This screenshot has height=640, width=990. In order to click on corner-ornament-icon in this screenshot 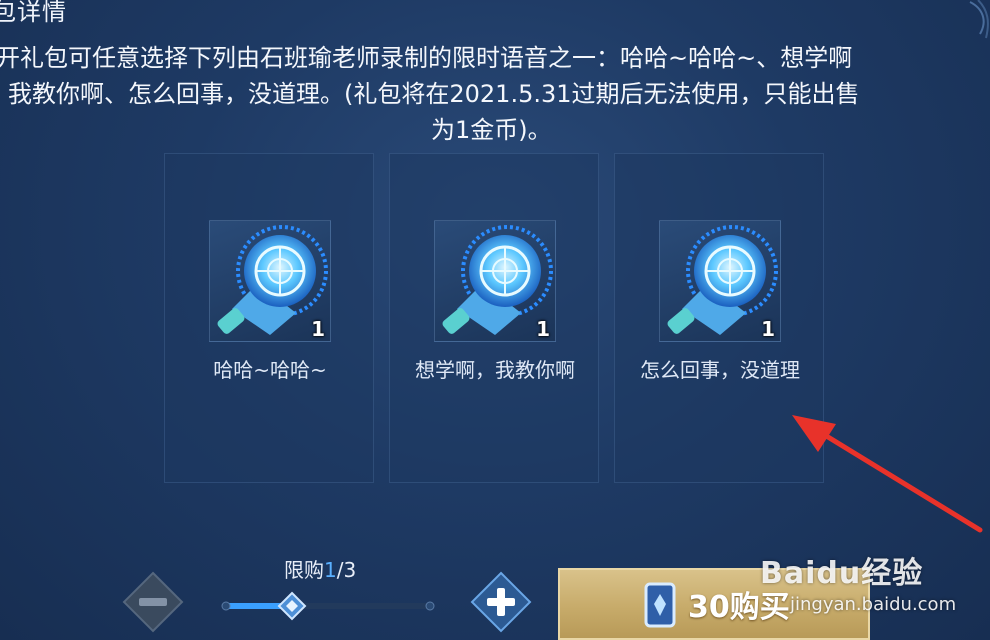, I will do `click(979, 19)`.